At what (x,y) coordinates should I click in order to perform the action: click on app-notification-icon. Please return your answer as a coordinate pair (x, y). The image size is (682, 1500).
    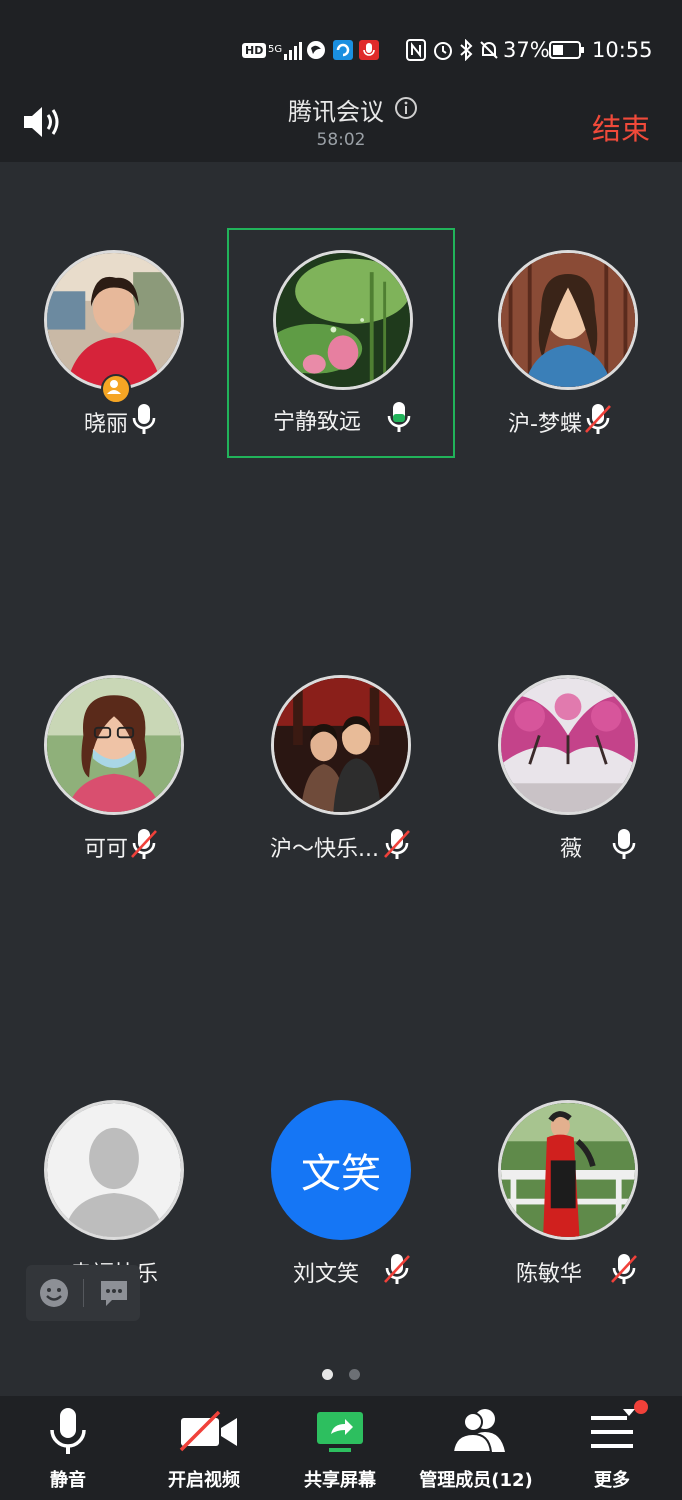
    Looking at the image, I should click on (343, 50).